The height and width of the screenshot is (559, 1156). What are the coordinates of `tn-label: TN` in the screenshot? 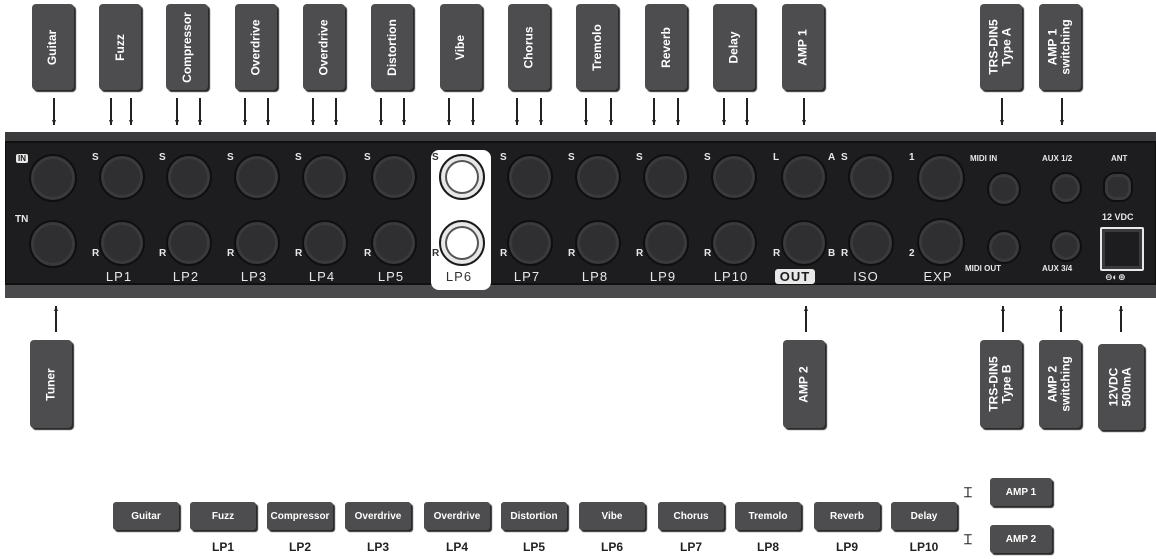 It's located at (22, 219).